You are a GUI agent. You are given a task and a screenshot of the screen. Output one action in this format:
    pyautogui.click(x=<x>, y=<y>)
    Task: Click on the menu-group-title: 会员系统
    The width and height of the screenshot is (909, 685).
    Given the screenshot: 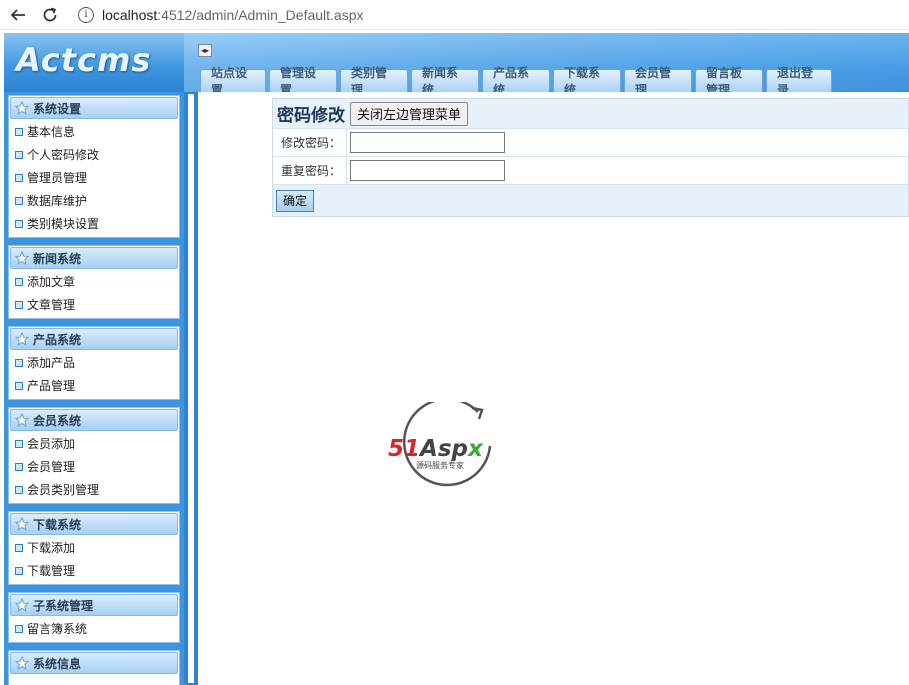 What is the action you would take?
    pyautogui.click(x=94, y=420)
    